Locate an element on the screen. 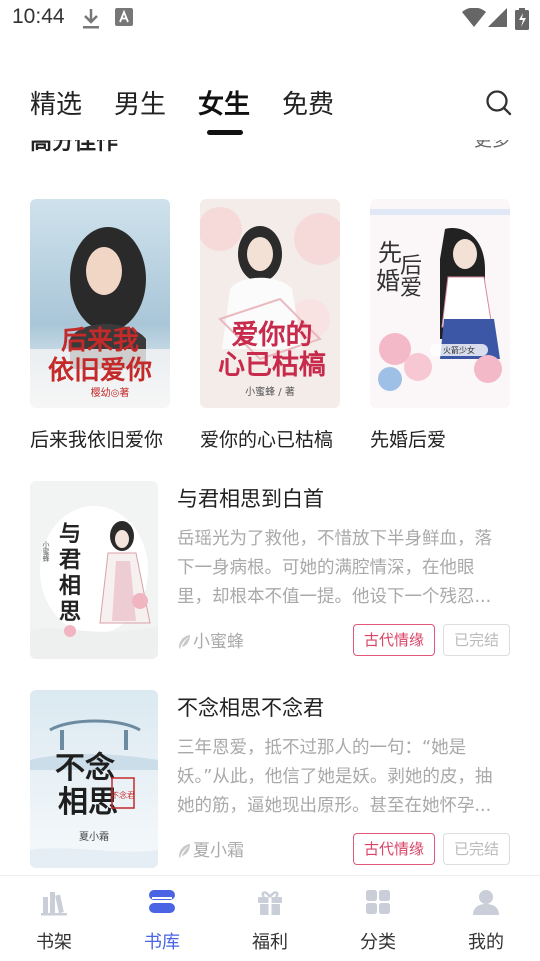 This screenshot has height=961, width=540. svg-text: 小蜜蜂 / 著 is located at coordinates (270, 391).